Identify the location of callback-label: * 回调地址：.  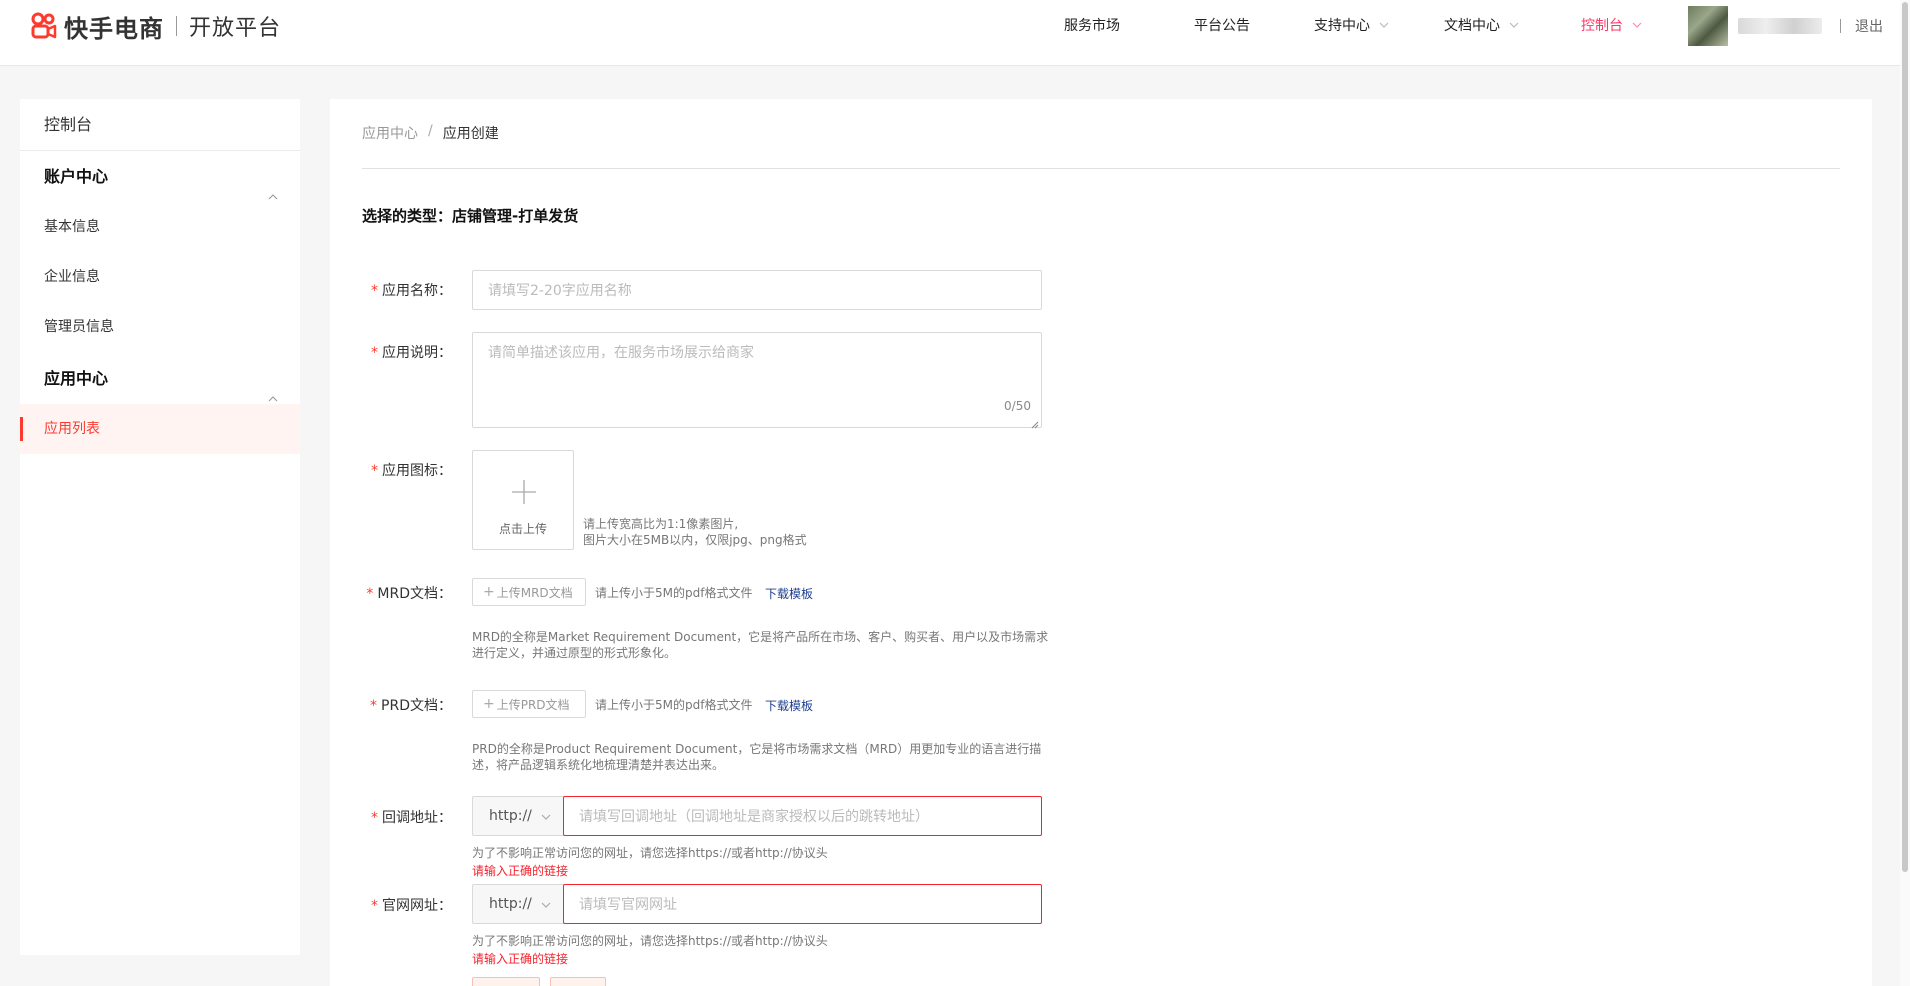
(411, 818).